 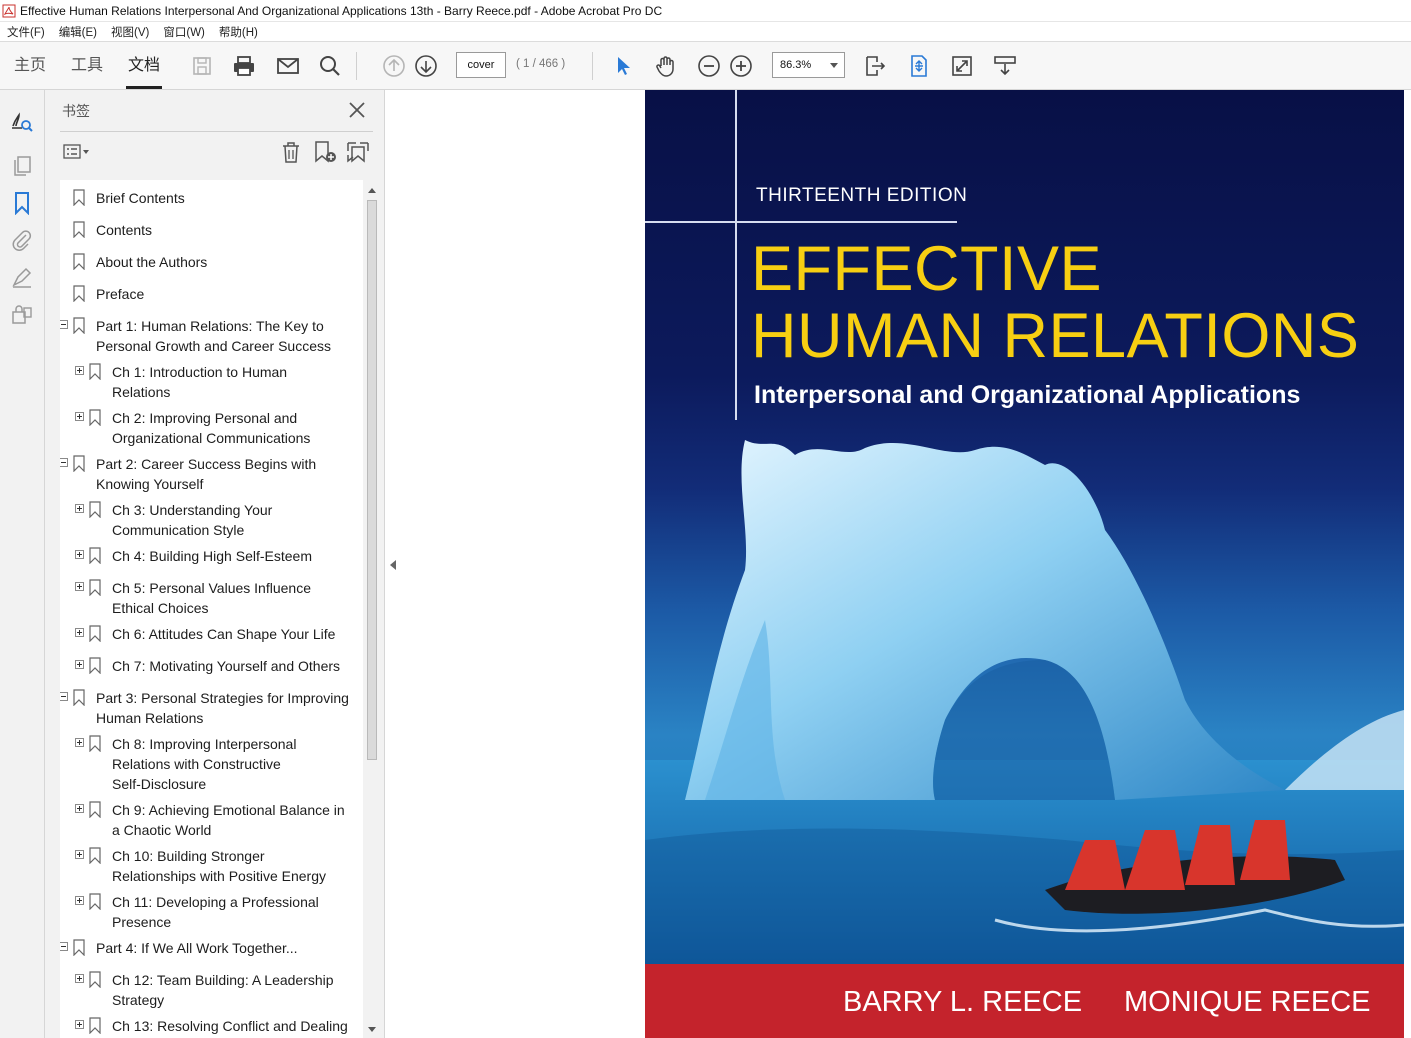 What do you see at coordinates (211, 198) in the screenshot?
I see `bookmark-item: Brief Contents` at bounding box center [211, 198].